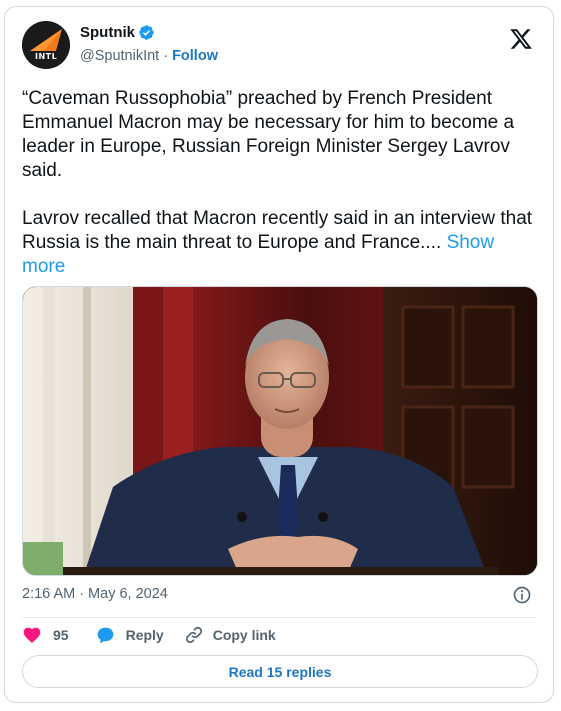 The height and width of the screenshot is (711, 561). What do you see at coordinates (195, 56) in the screenshot?
I see `follow-button: Follow` at bounding box center [195, 56].